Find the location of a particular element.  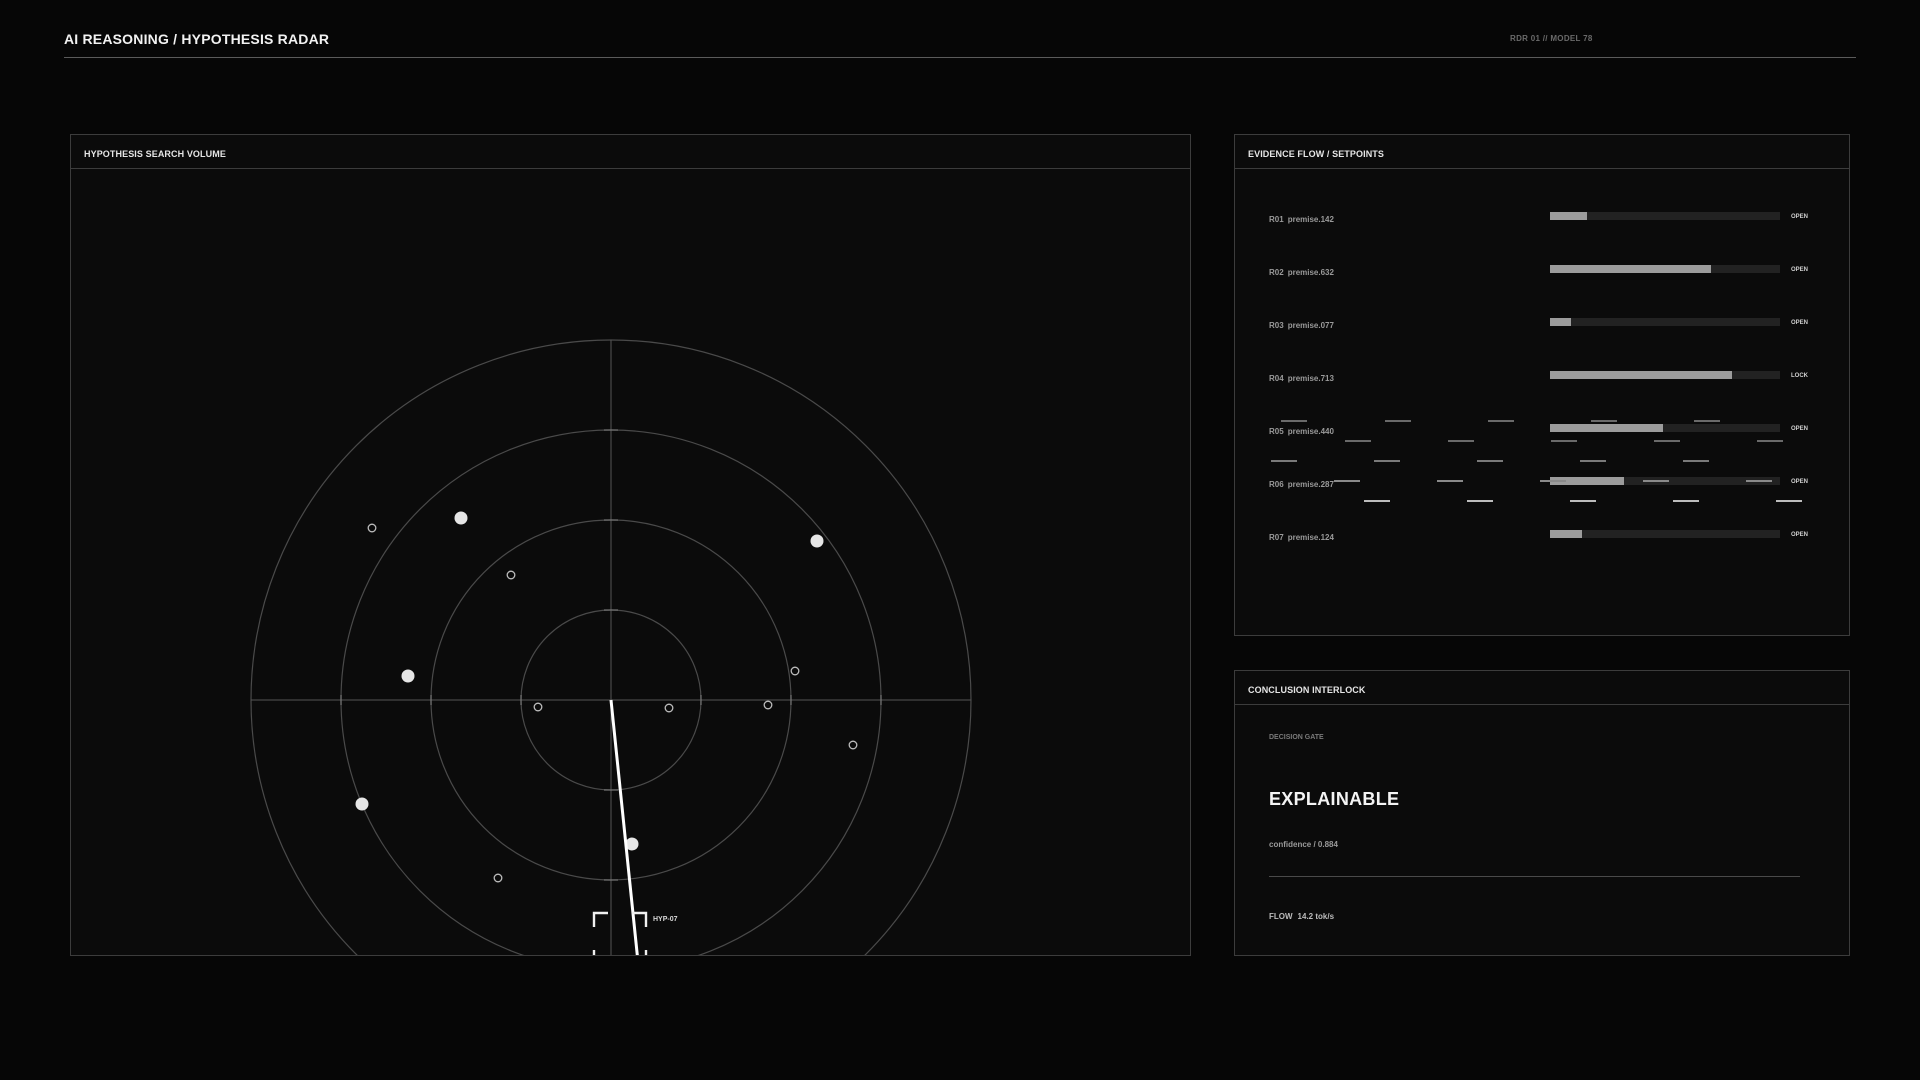

header-divider is located at coordinates (960, 57).